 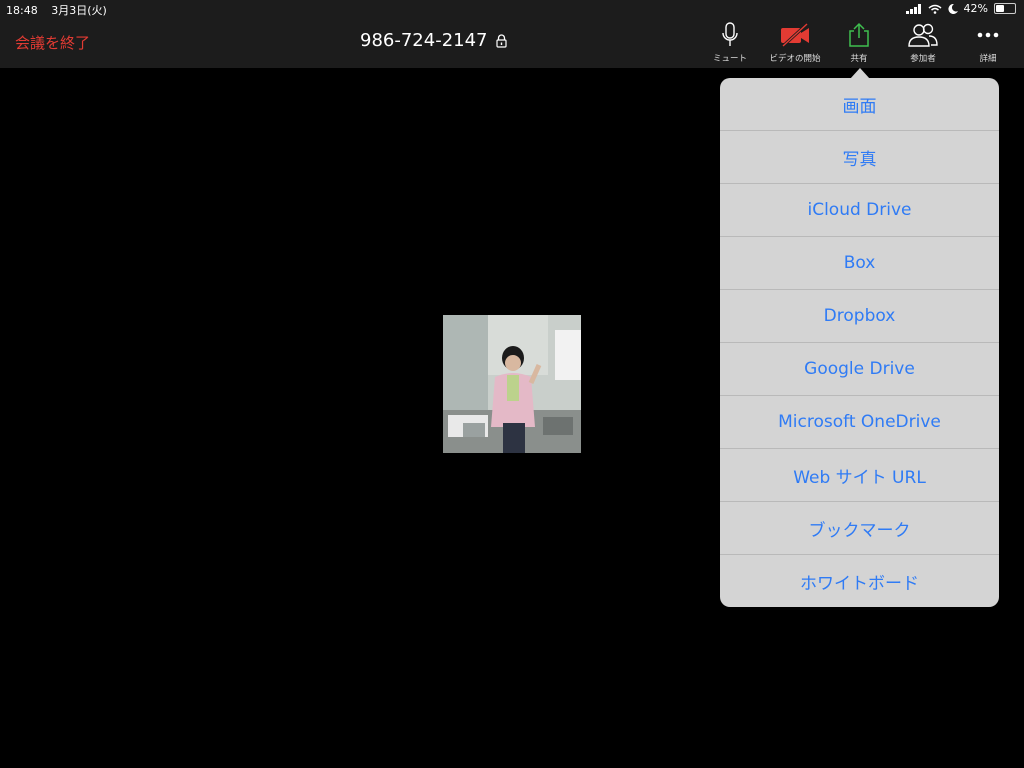 What do you see at coordinates (501, 40) in the screenshot?
I see `lock-icon` at bounding box center [501, 40].